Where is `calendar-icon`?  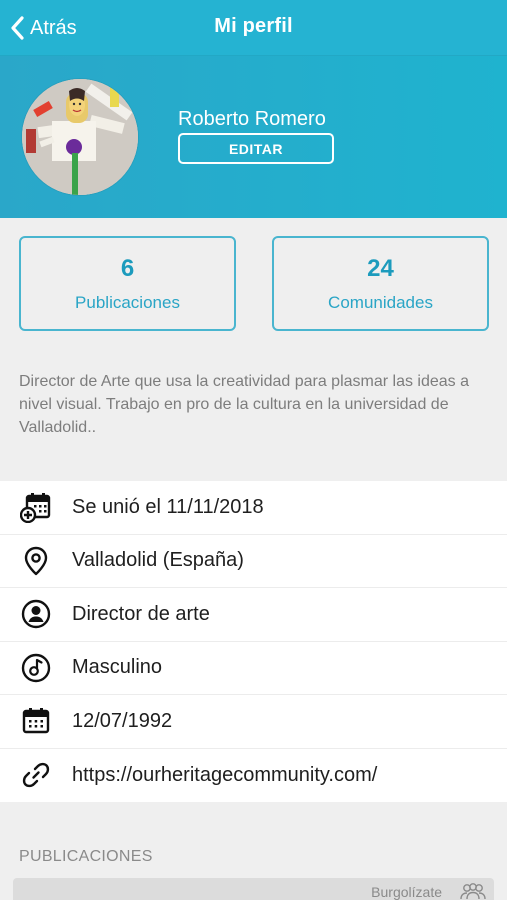 calendar-icon is located at coordinates (36, 721).